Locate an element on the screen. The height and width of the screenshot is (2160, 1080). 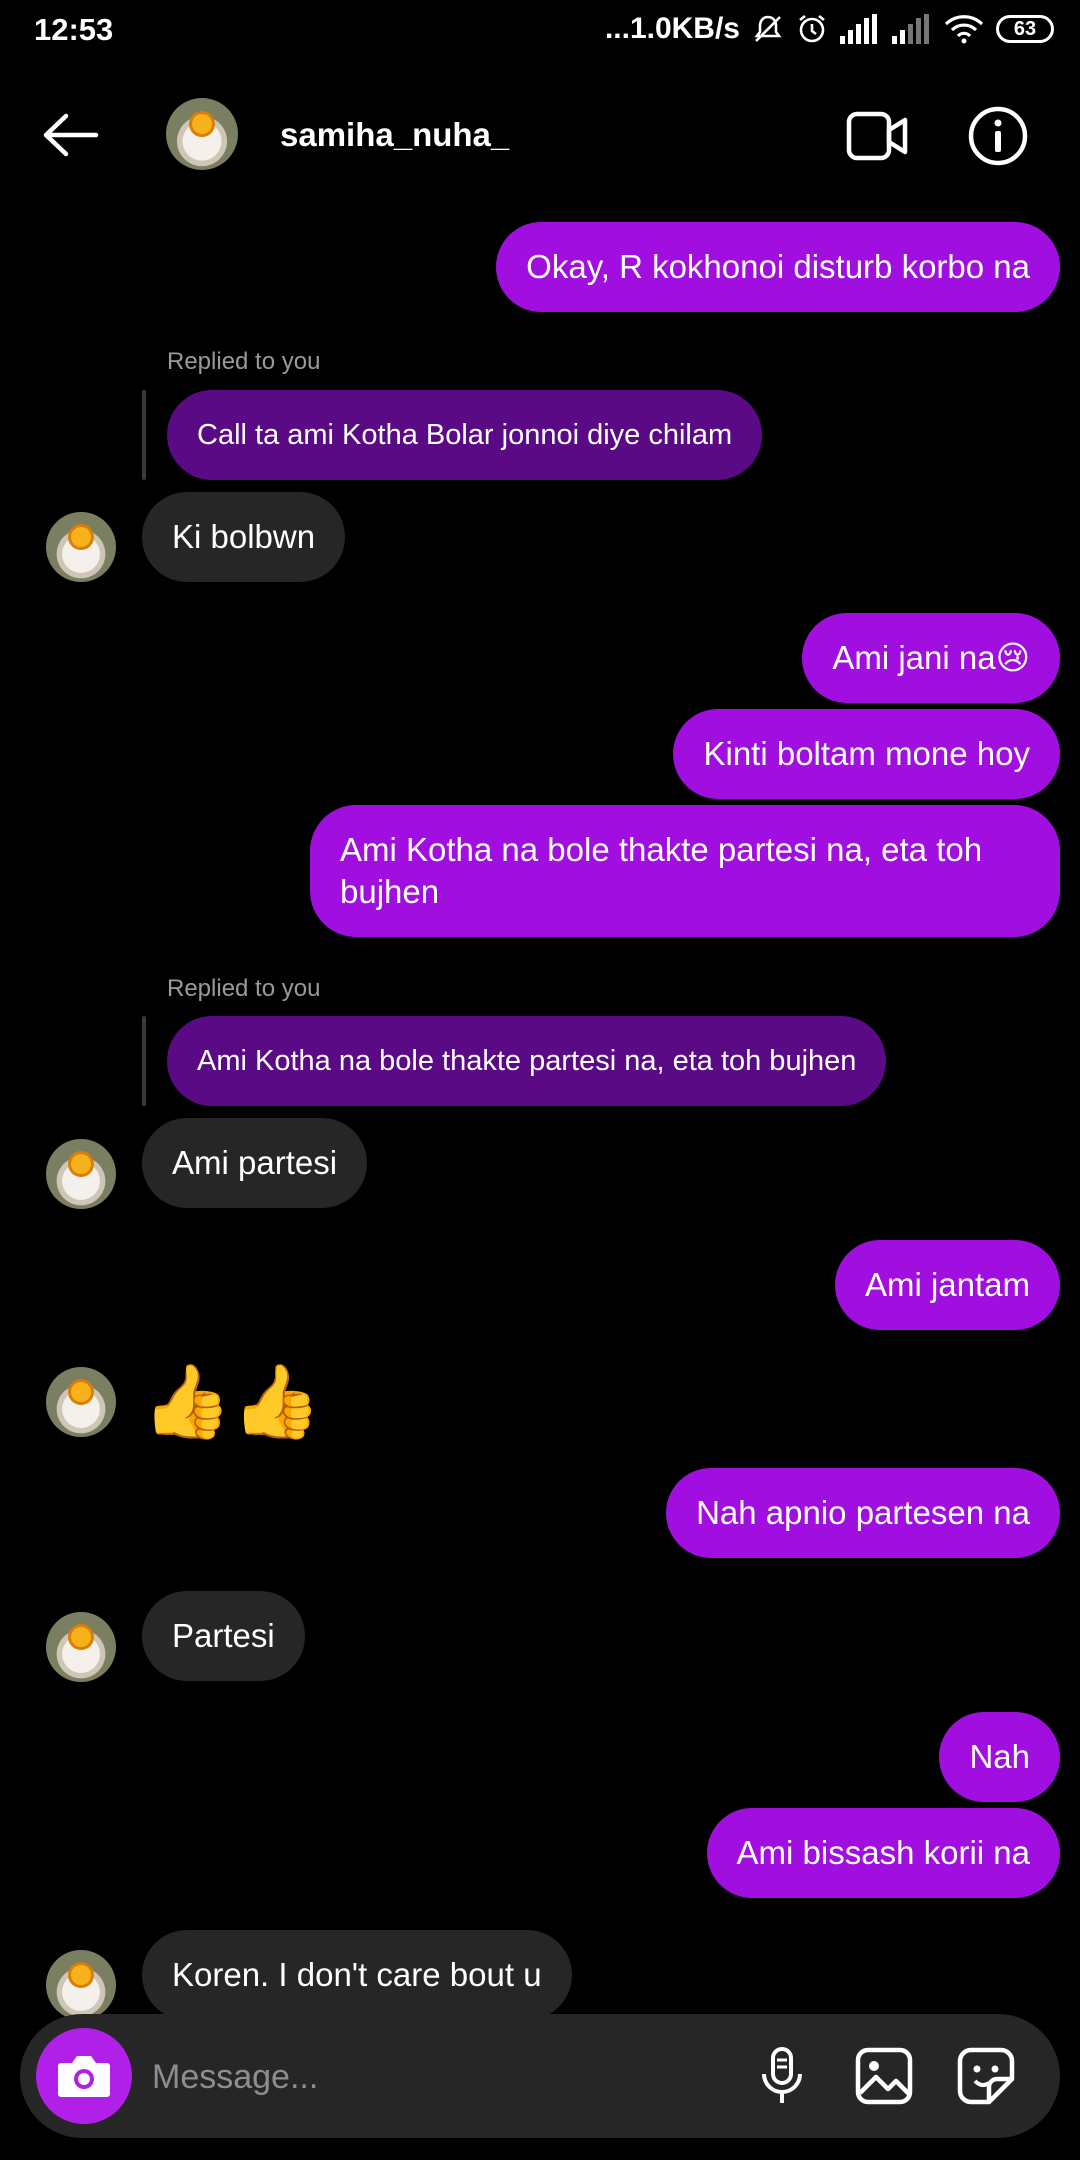
chat-username: samiha_nuha_ is located at coordinates (394, 135).